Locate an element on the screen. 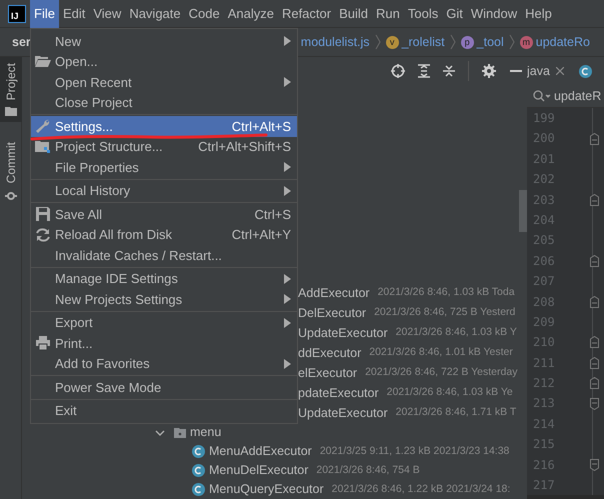 Image resolution: width=604 pixels, height=499 pixels. menu-bar-item: Refactor is located at coordinates (307, 14).